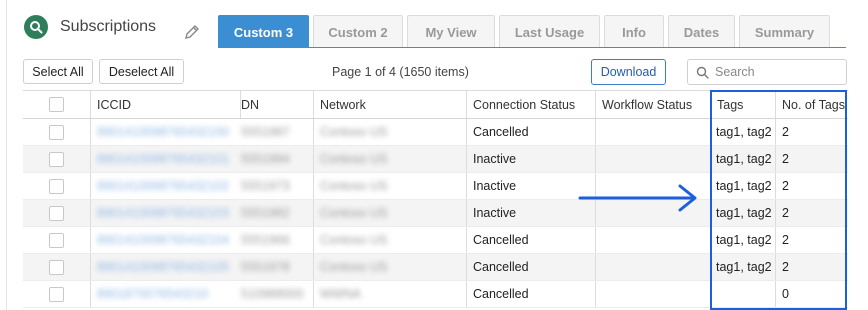  I want to click on dn-value: 5551987, so click(265, 132).